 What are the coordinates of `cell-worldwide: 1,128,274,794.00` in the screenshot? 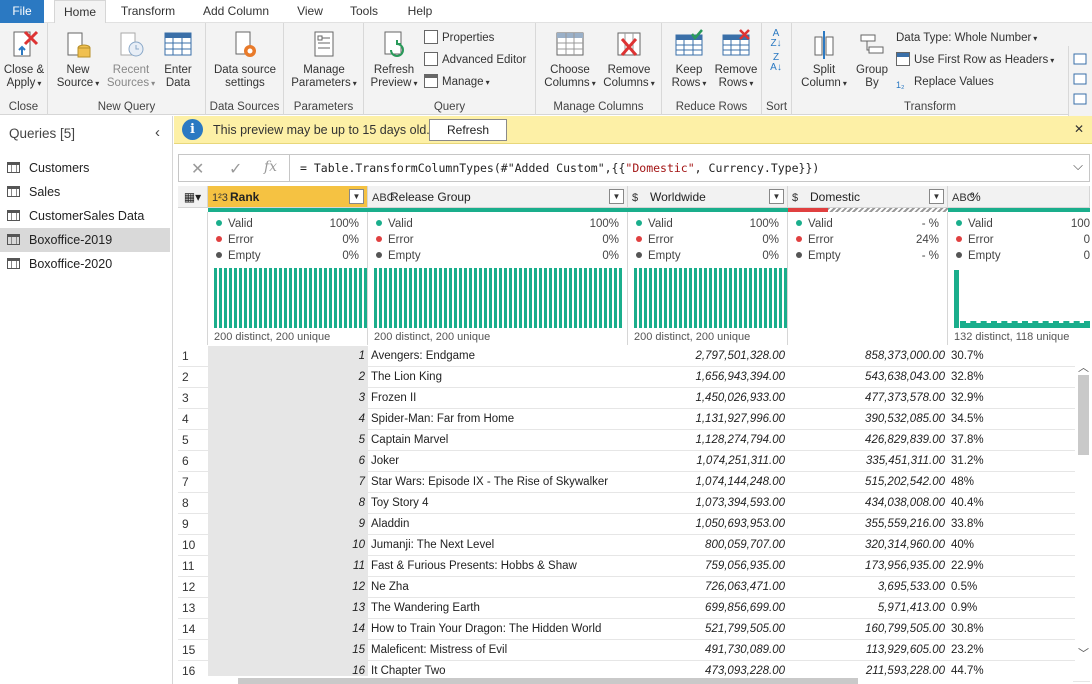 It's located at (708, 440).